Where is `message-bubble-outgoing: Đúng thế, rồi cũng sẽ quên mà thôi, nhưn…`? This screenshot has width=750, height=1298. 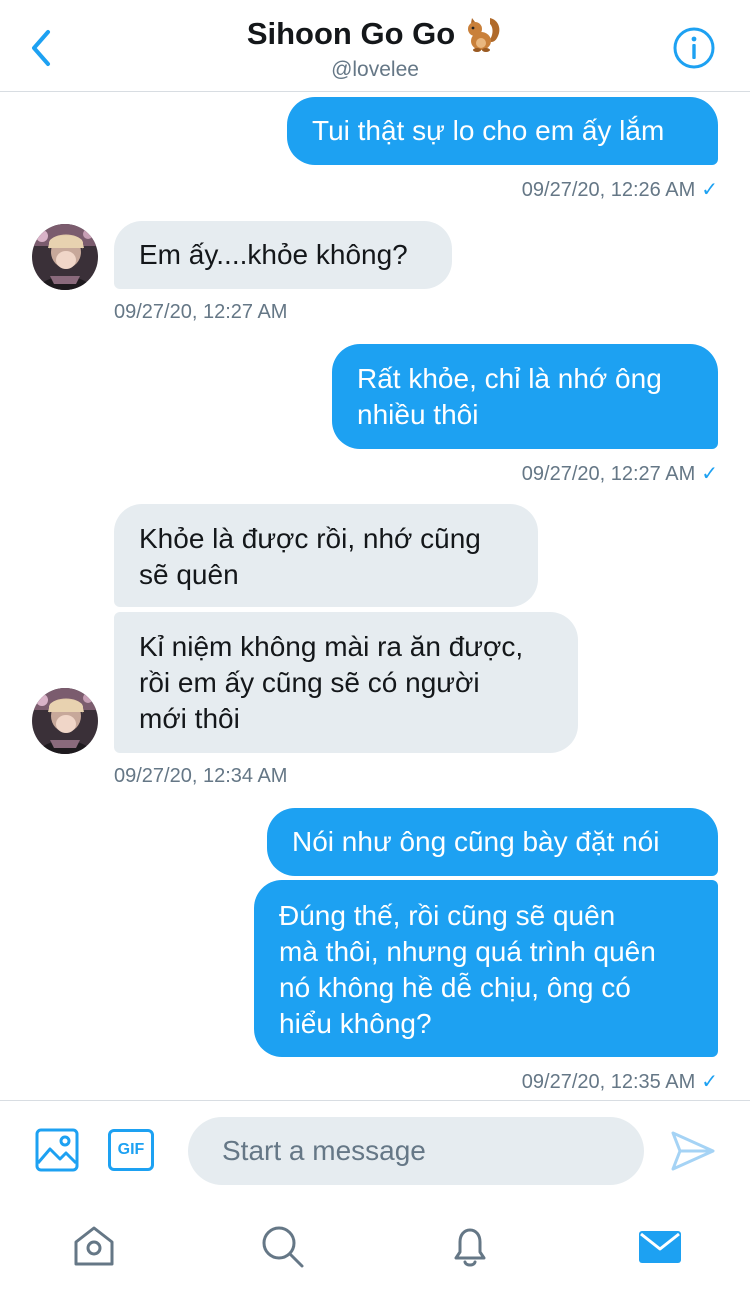 message-bubble-outgoing: Đúng thế, rồi cũng sẽ quên mà thôi, nhưn… is located at coordinates (486, 968).